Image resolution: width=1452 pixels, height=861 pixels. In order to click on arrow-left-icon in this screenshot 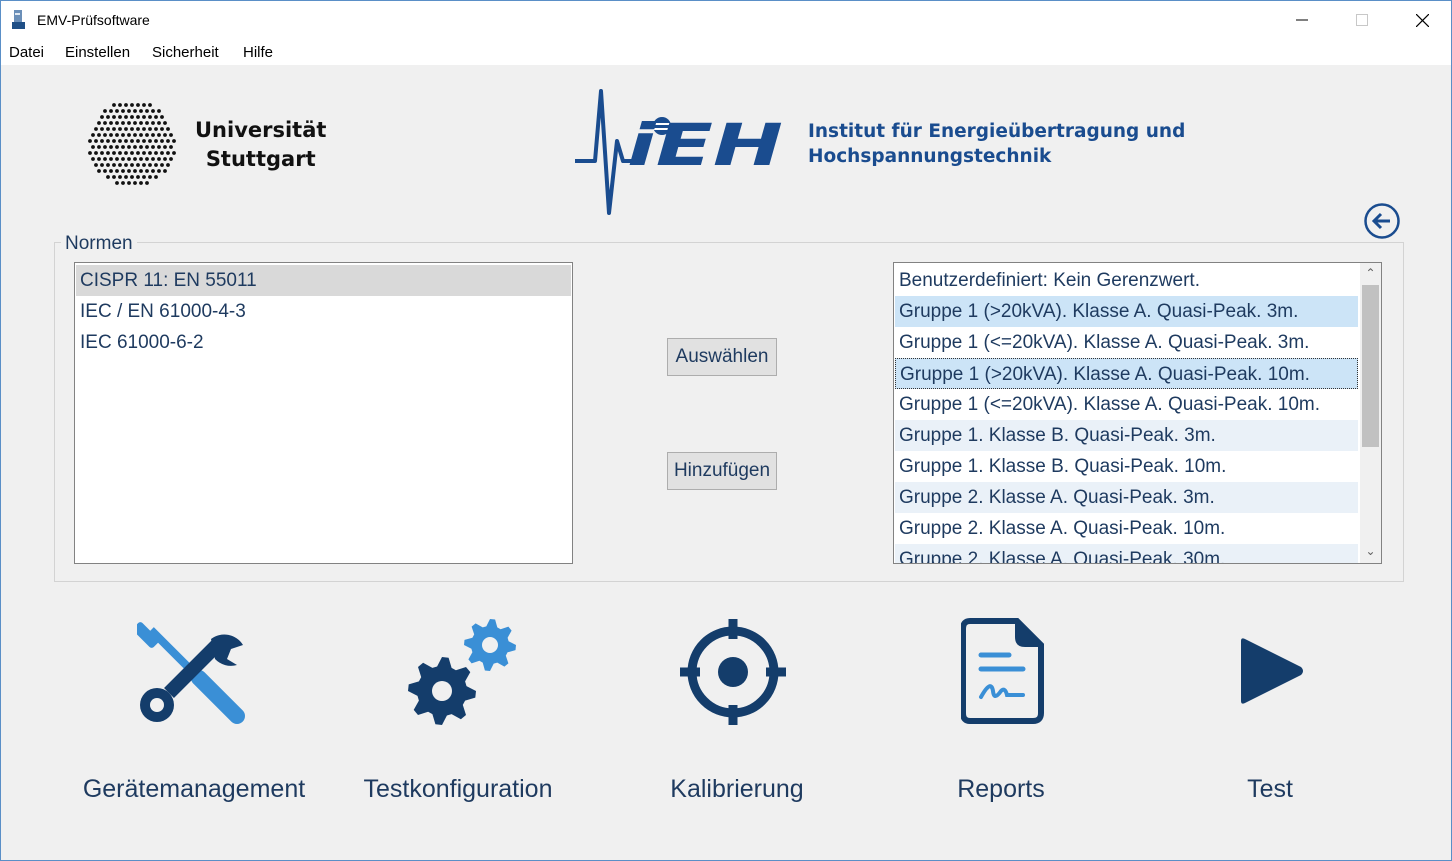, I will do `click(1380, 221)`.